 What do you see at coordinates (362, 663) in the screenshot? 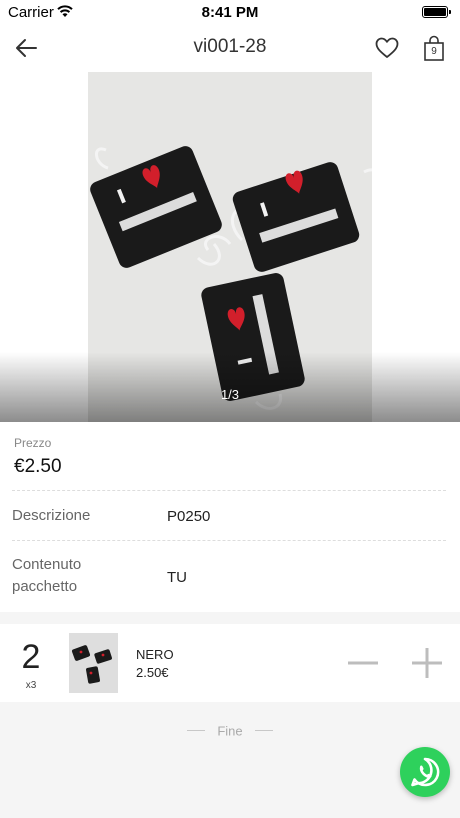
I see `decrease-quantity-button` at bounding box center [362, 663].